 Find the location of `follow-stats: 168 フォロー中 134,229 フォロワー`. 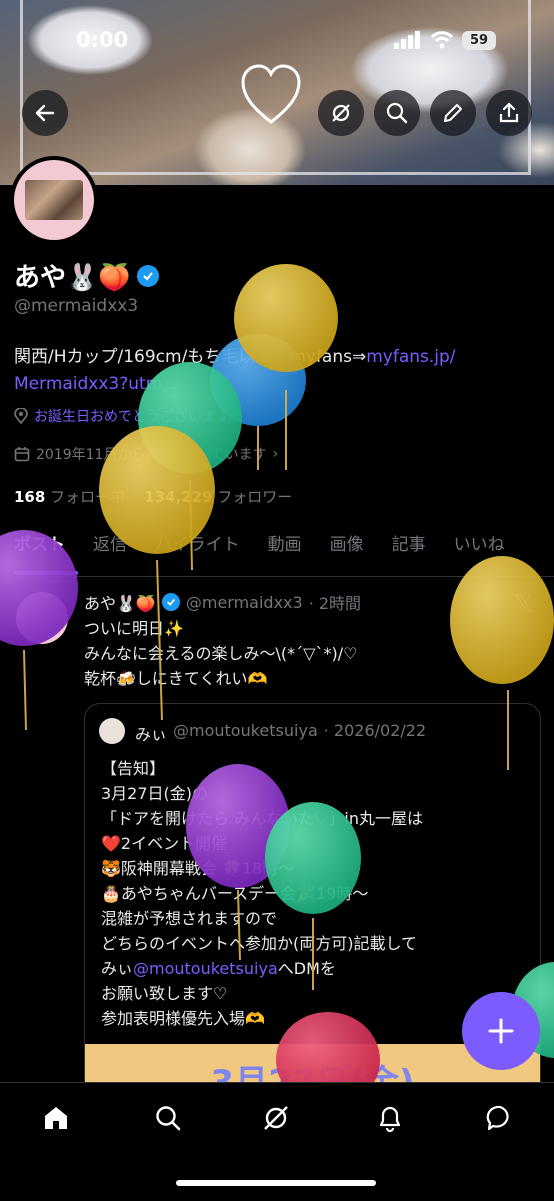

follow-stats: 168 フォロー中 134,229 フォロワー is located at coordinates (153, 496).